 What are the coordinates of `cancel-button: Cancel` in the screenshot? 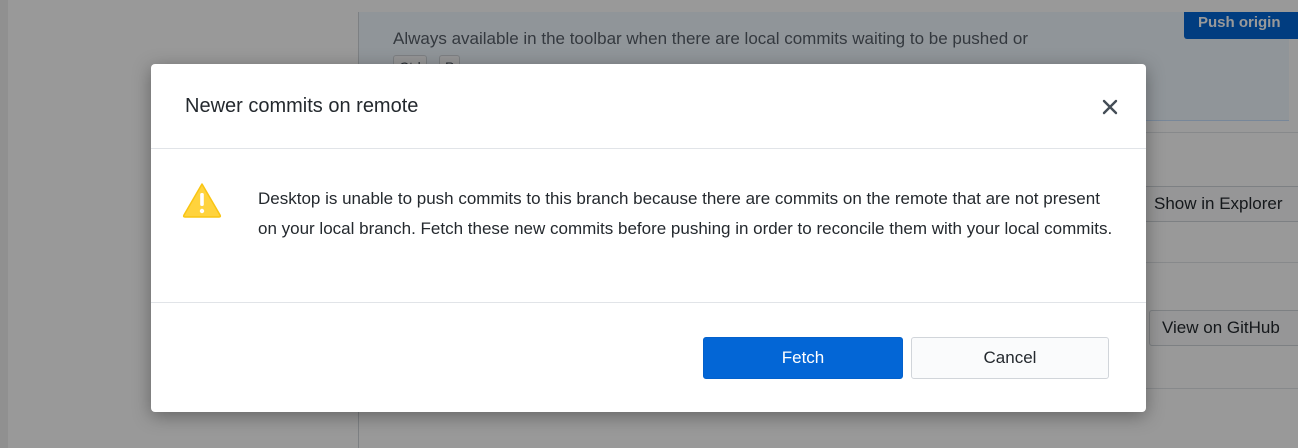 It's located at (1010, 358).